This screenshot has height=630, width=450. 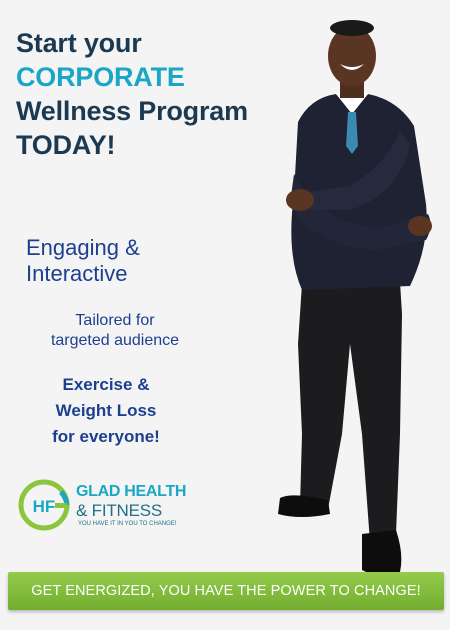 I want to click on subtext-line-1: Tailored for, so click(x=115, y=320).